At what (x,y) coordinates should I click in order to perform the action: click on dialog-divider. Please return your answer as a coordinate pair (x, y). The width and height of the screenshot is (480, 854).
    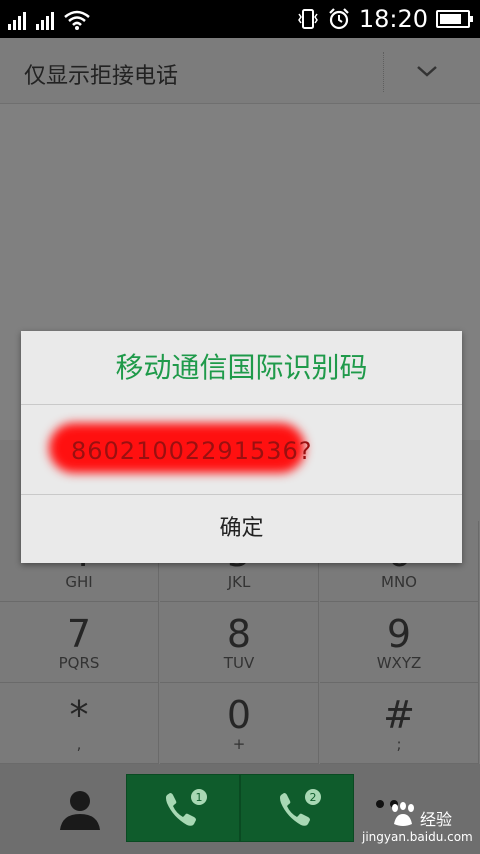
    Looking at the image, I should click on (241, 404).